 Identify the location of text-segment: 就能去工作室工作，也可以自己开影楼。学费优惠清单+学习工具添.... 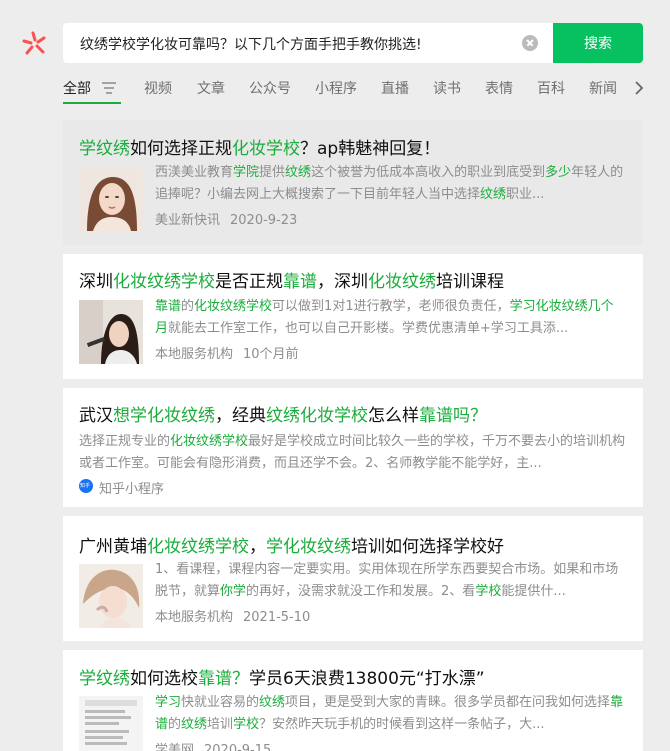
(368, 328).